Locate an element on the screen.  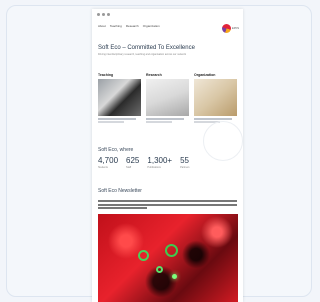
stat-value: 625 is located at coordinates (133, 160).